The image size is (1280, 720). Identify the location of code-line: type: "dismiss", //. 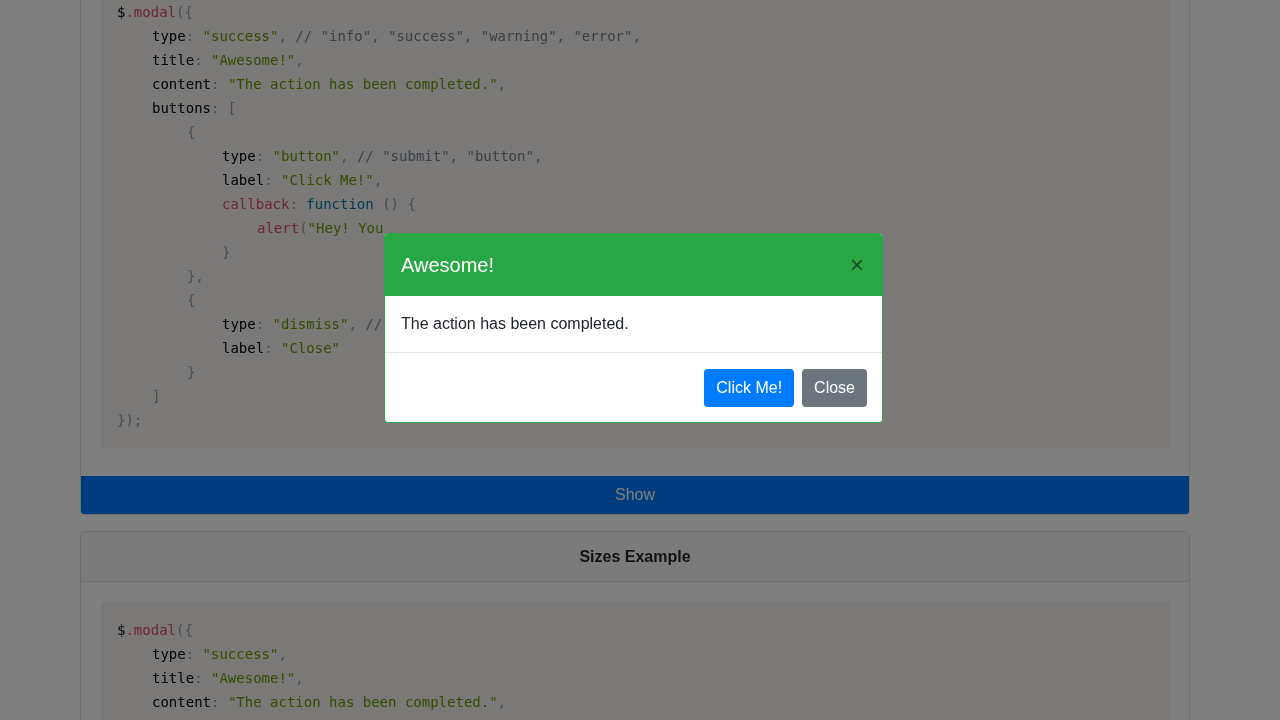
(302, 324).